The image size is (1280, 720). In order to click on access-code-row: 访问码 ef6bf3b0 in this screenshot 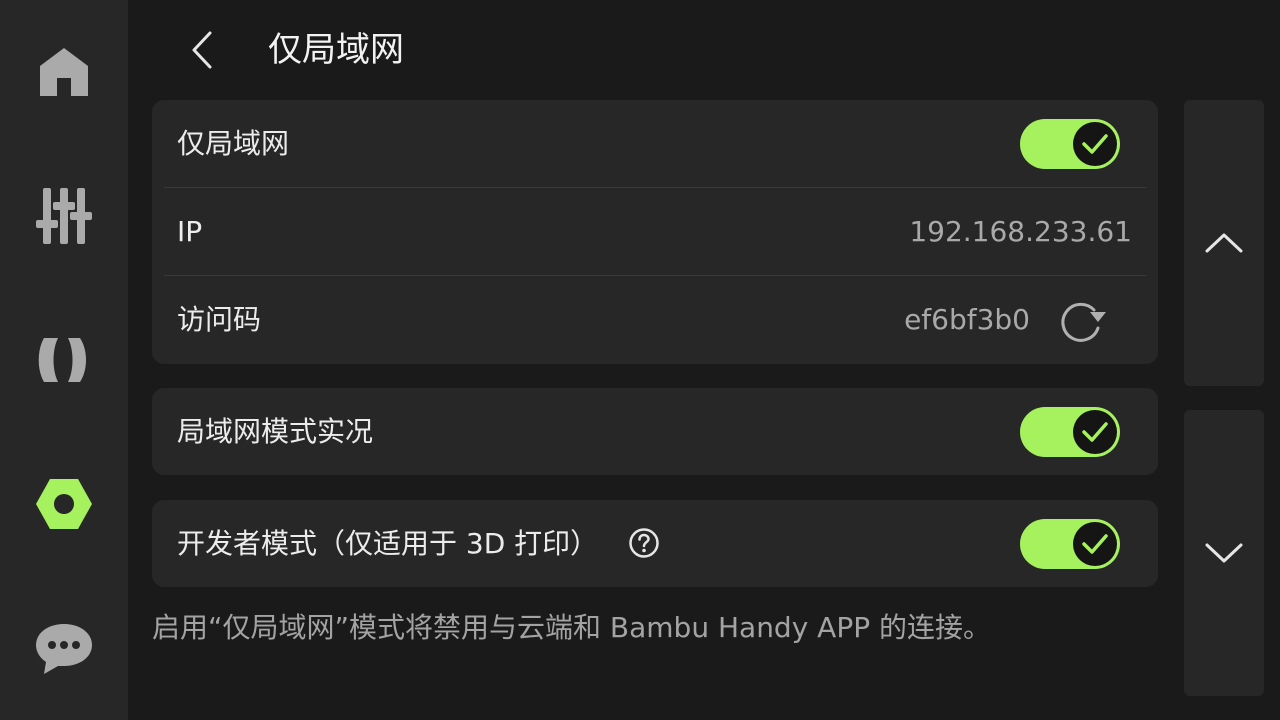, I will do `click(655, 320)`.